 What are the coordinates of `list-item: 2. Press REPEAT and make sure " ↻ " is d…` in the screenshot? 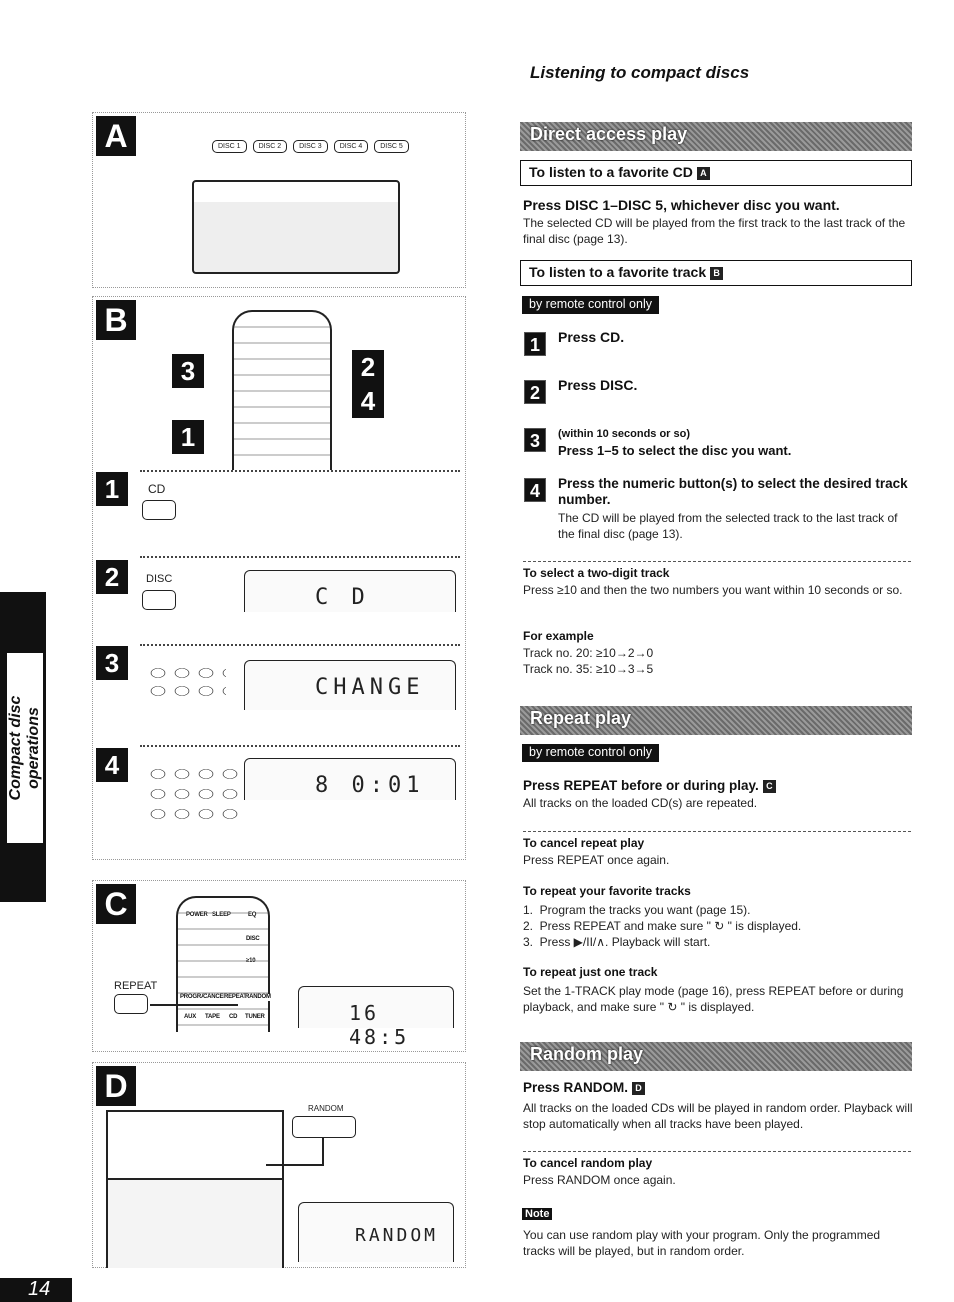 It's located at (662, 926).